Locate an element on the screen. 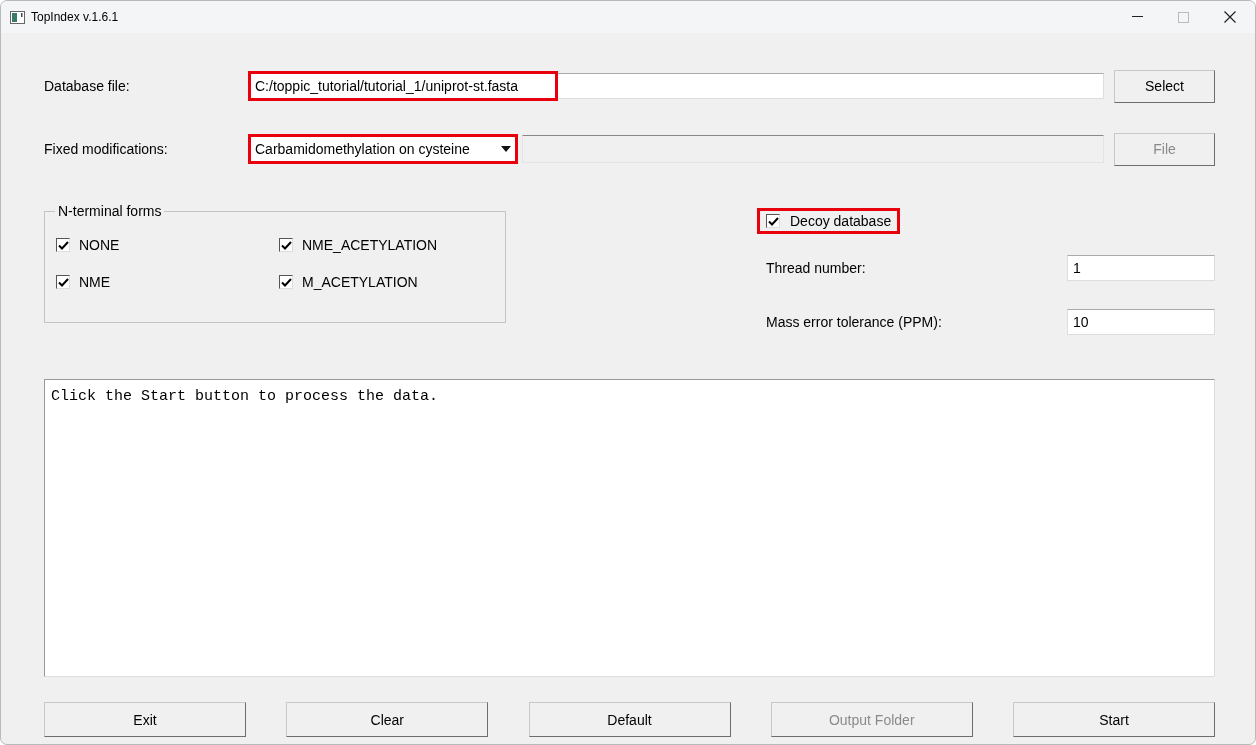 Image resolution: width=1256 pixels, height=745 pixels. checkbox-label: NONE is located at coordinates (99, 245).